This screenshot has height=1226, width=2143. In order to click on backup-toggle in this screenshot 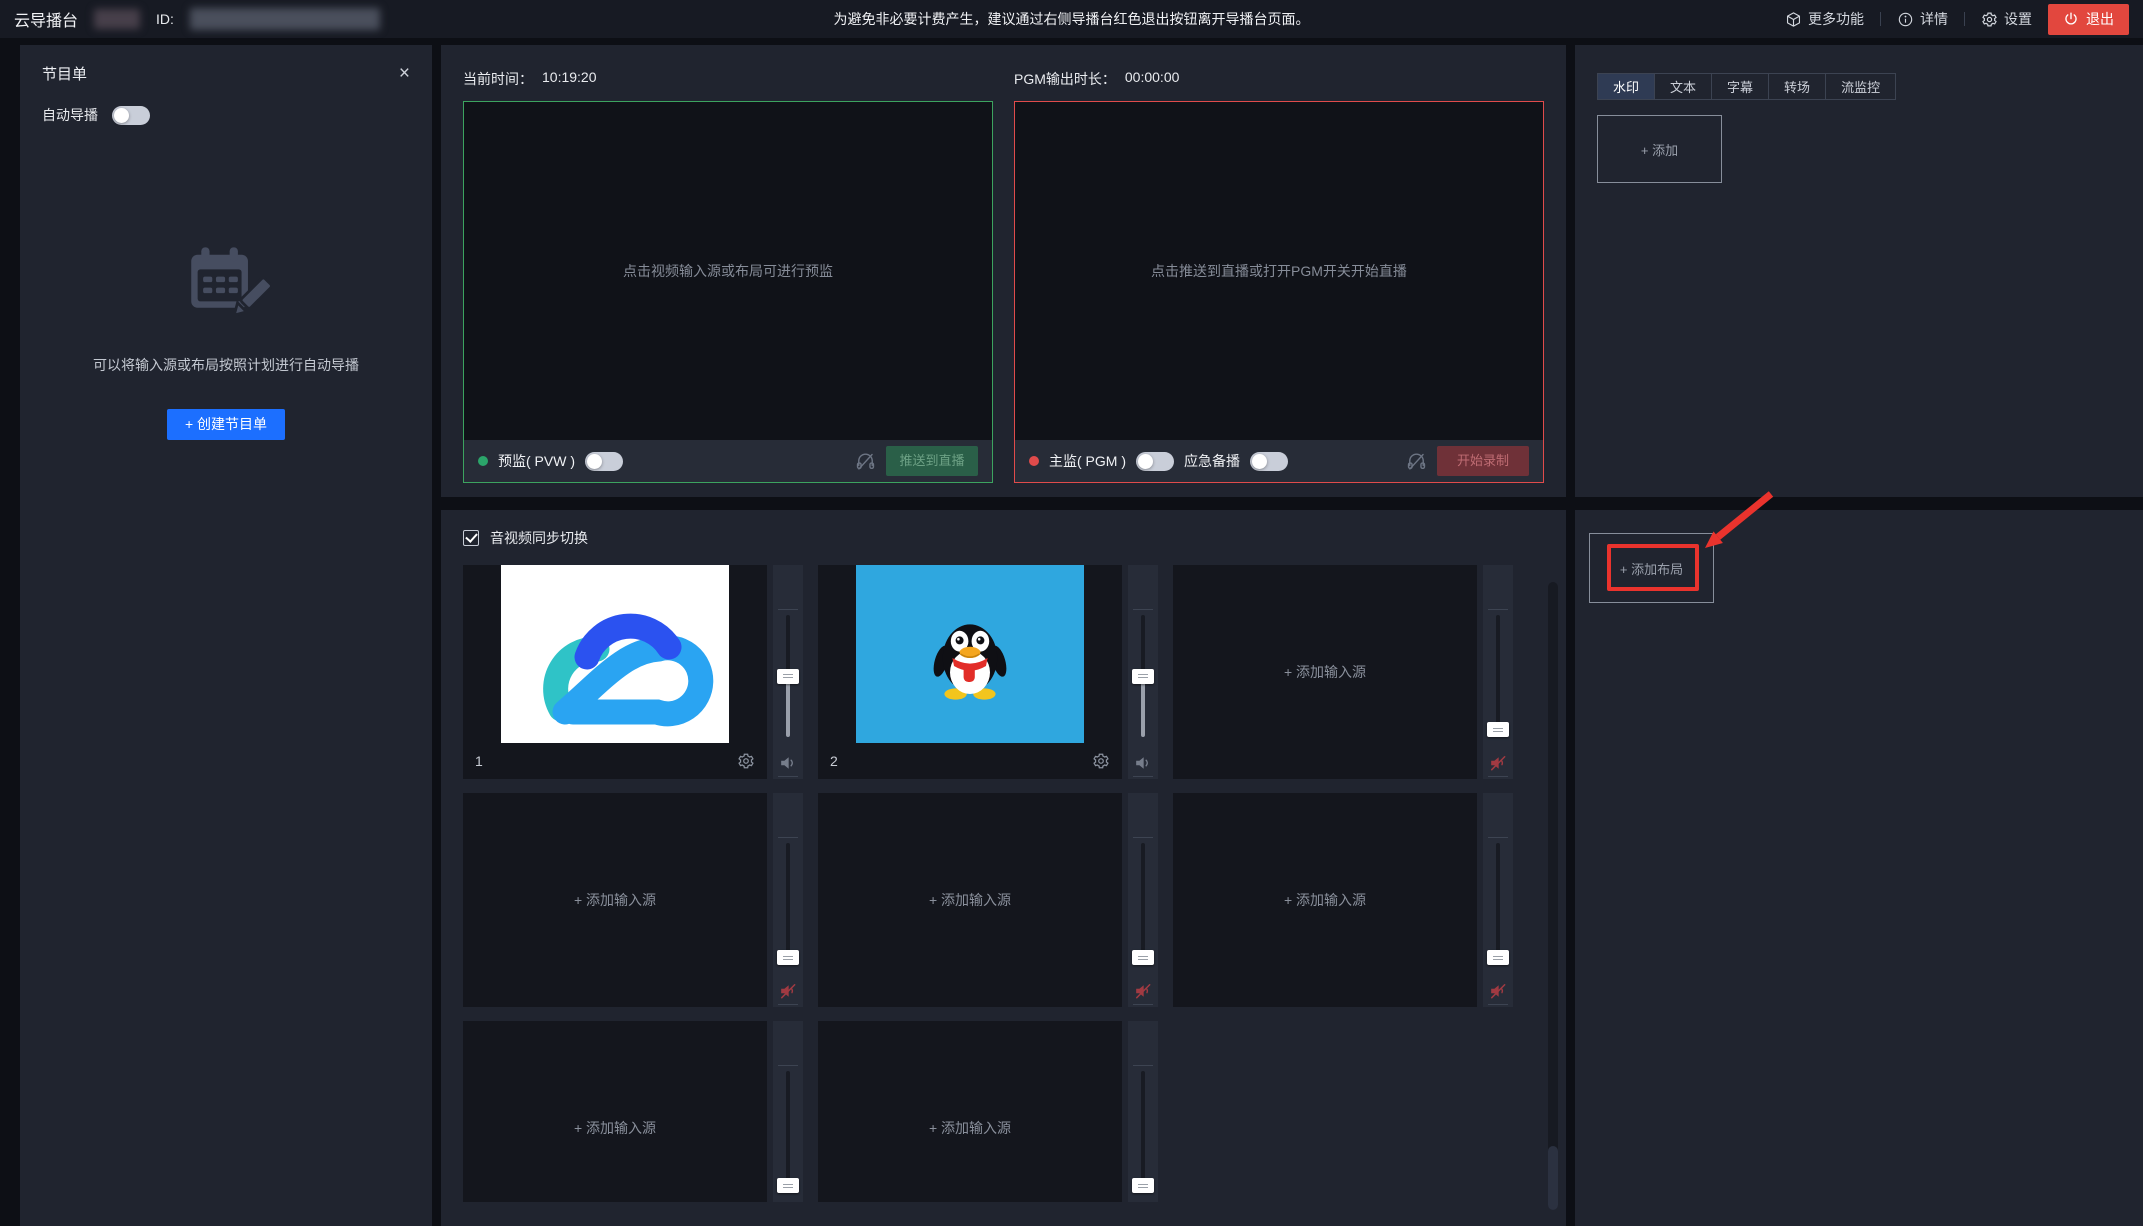, I will do `click(1269, 461)`.